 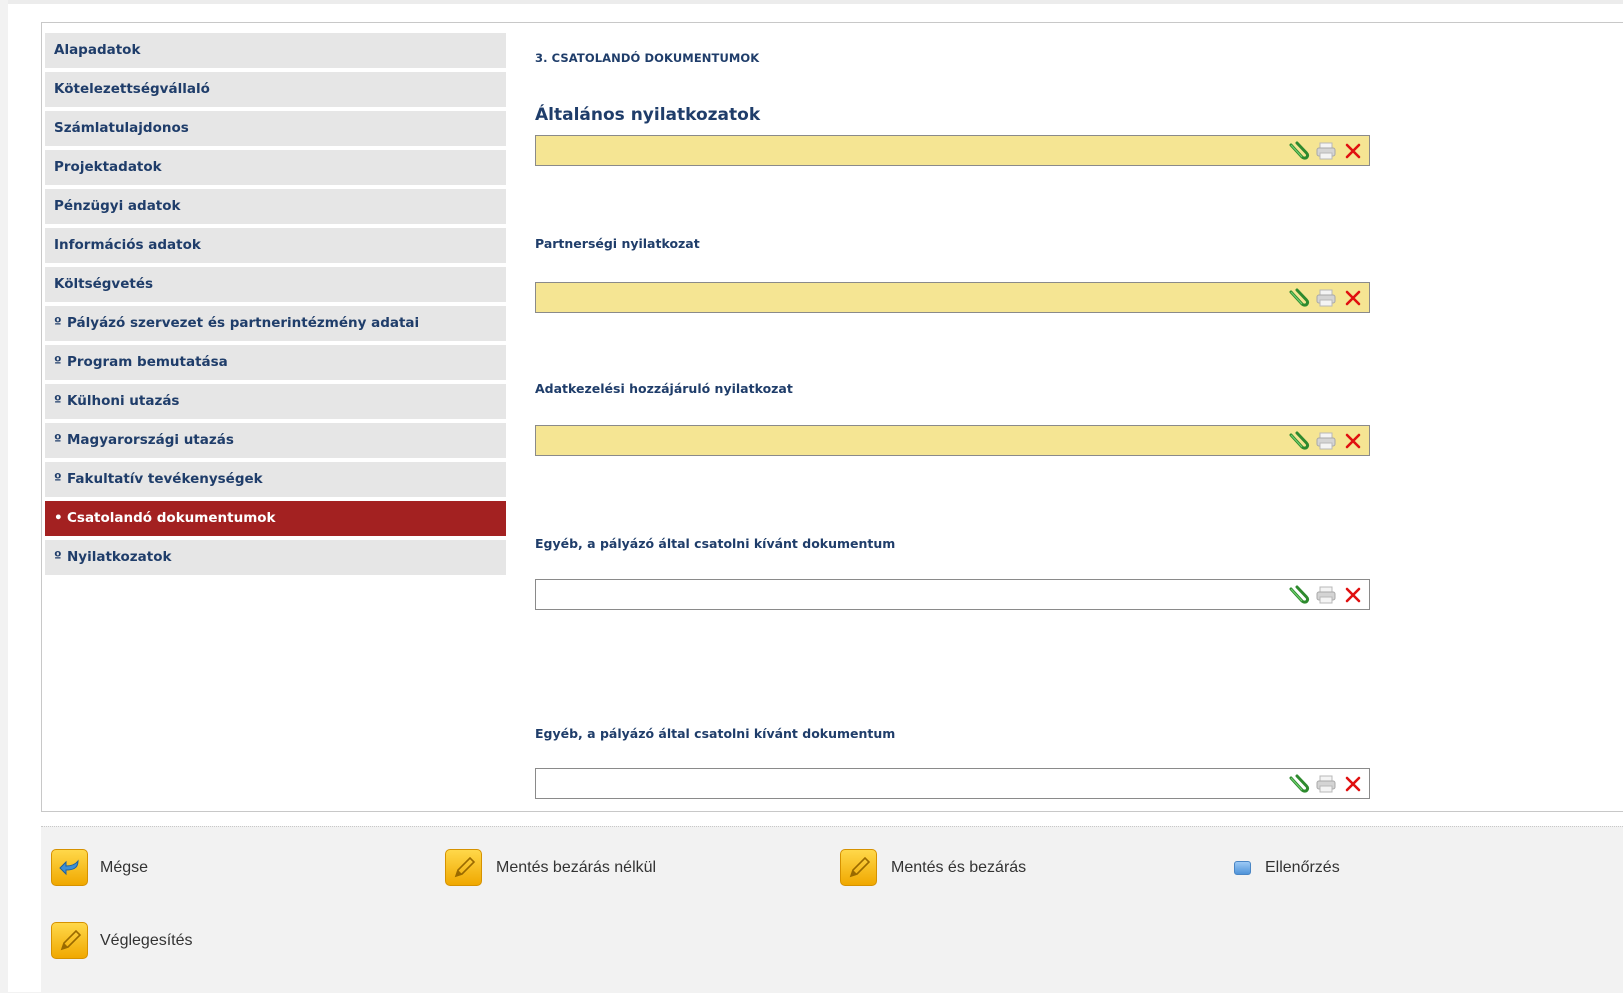 What do you see at coordinates (275, 167) in the screenshot?
I see `sidebar-item: Projektadatok` at bounding box center [275, 167].